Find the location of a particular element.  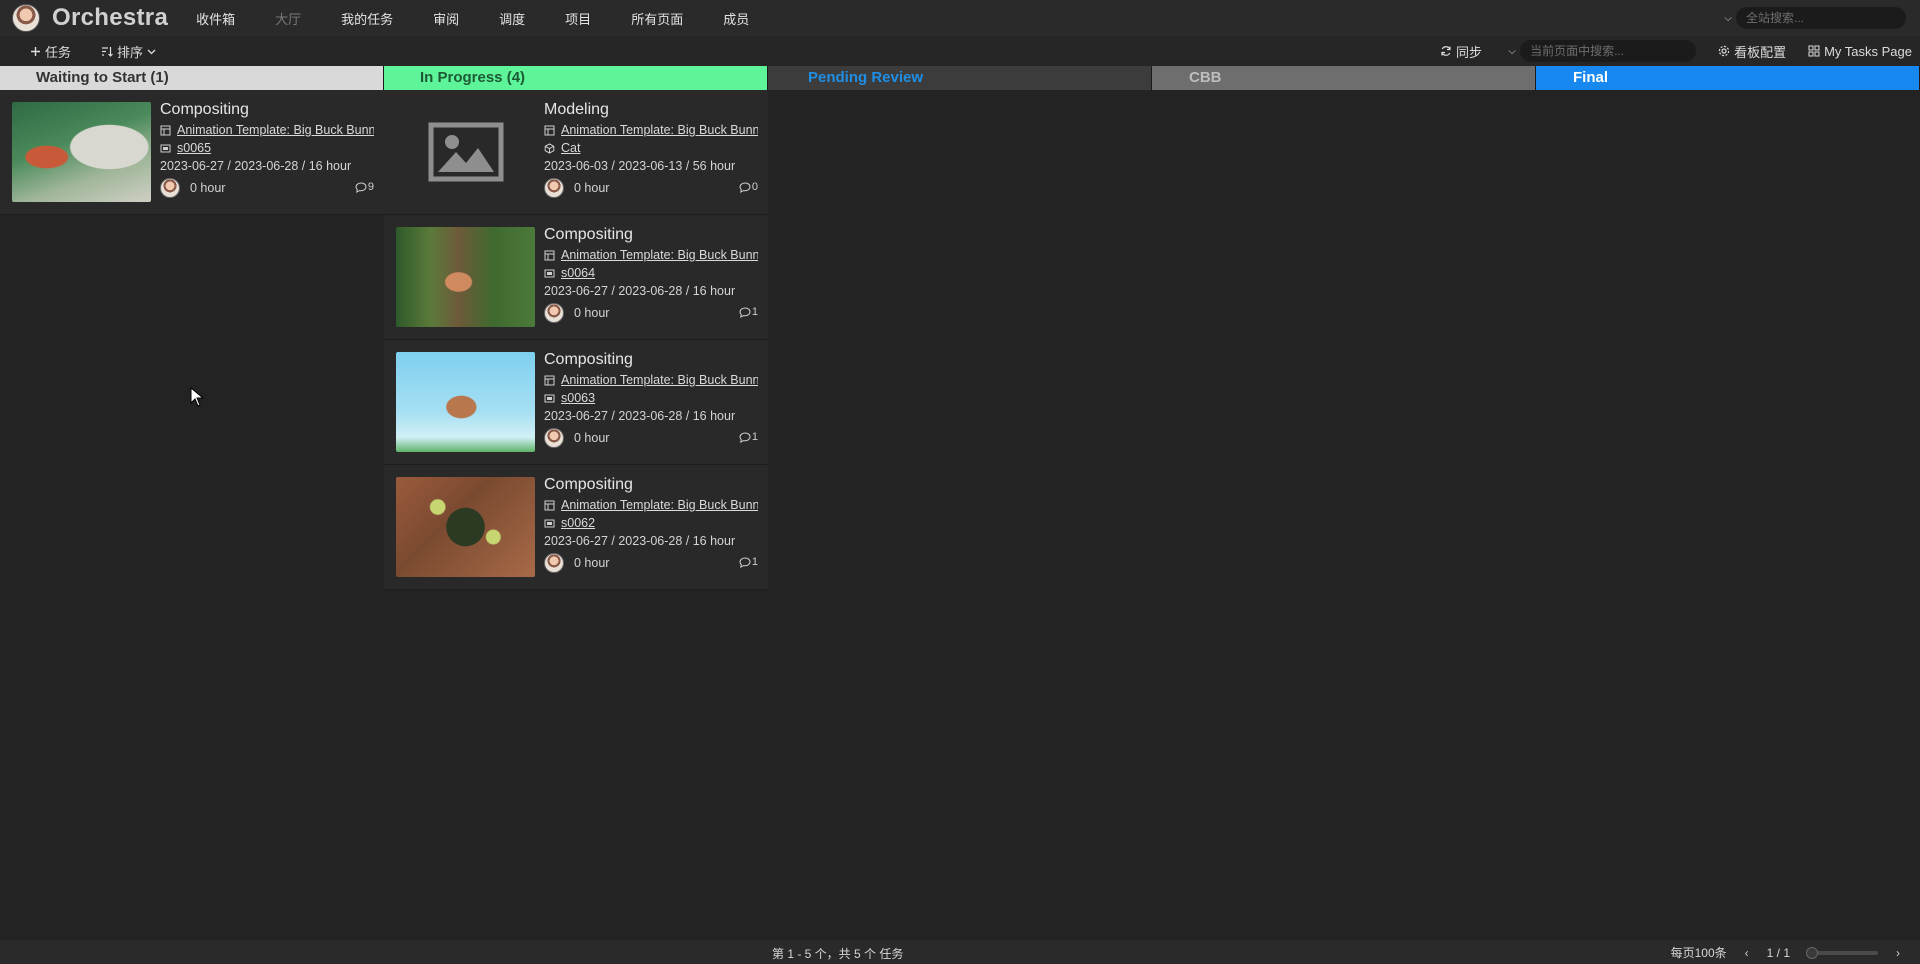

app-brand: Orchestra is located at coordinates (110, 18).